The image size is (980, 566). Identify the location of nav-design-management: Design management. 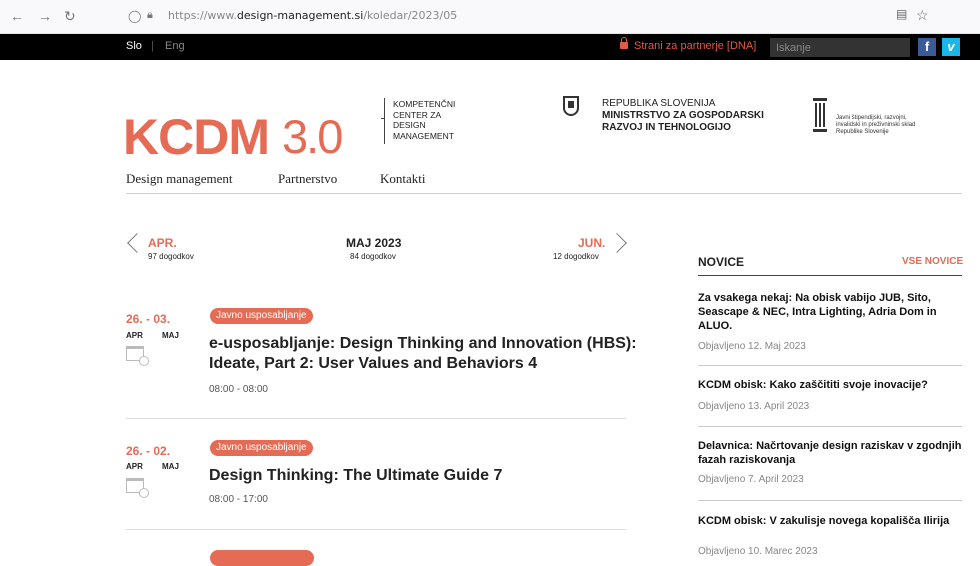
(179, 179).